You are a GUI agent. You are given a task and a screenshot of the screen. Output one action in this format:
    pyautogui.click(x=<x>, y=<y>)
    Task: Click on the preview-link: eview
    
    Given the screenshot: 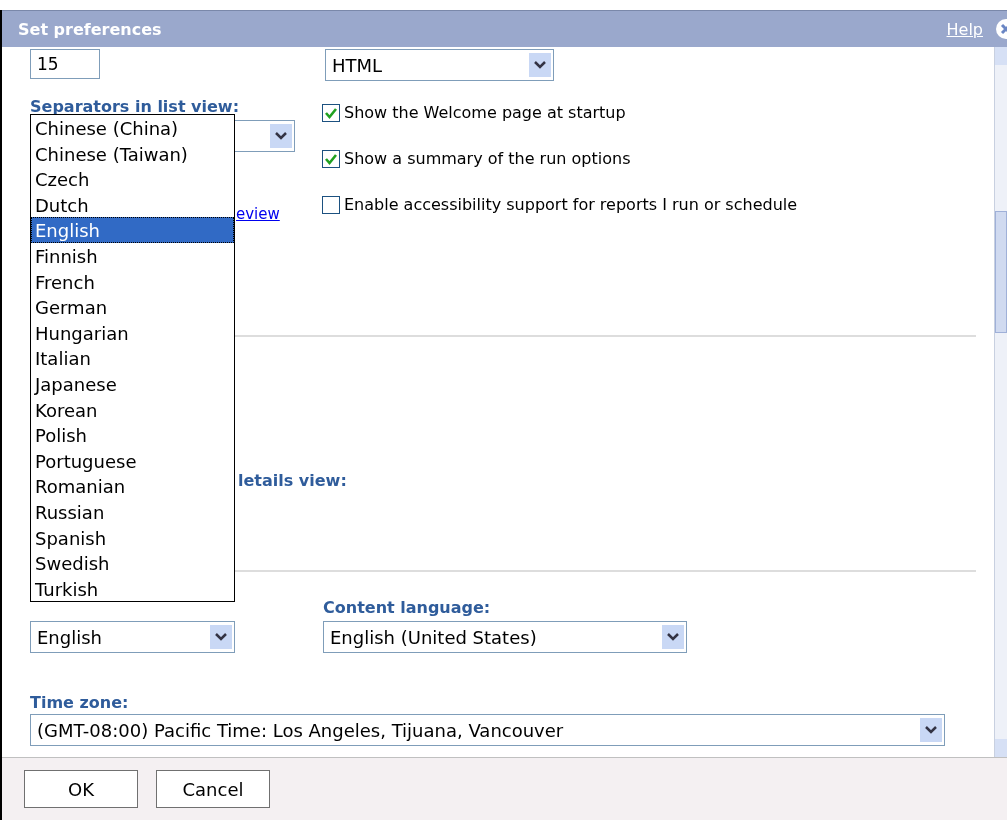 What is the action you would take?
    pyautogui.click(x=258, y=214)
    